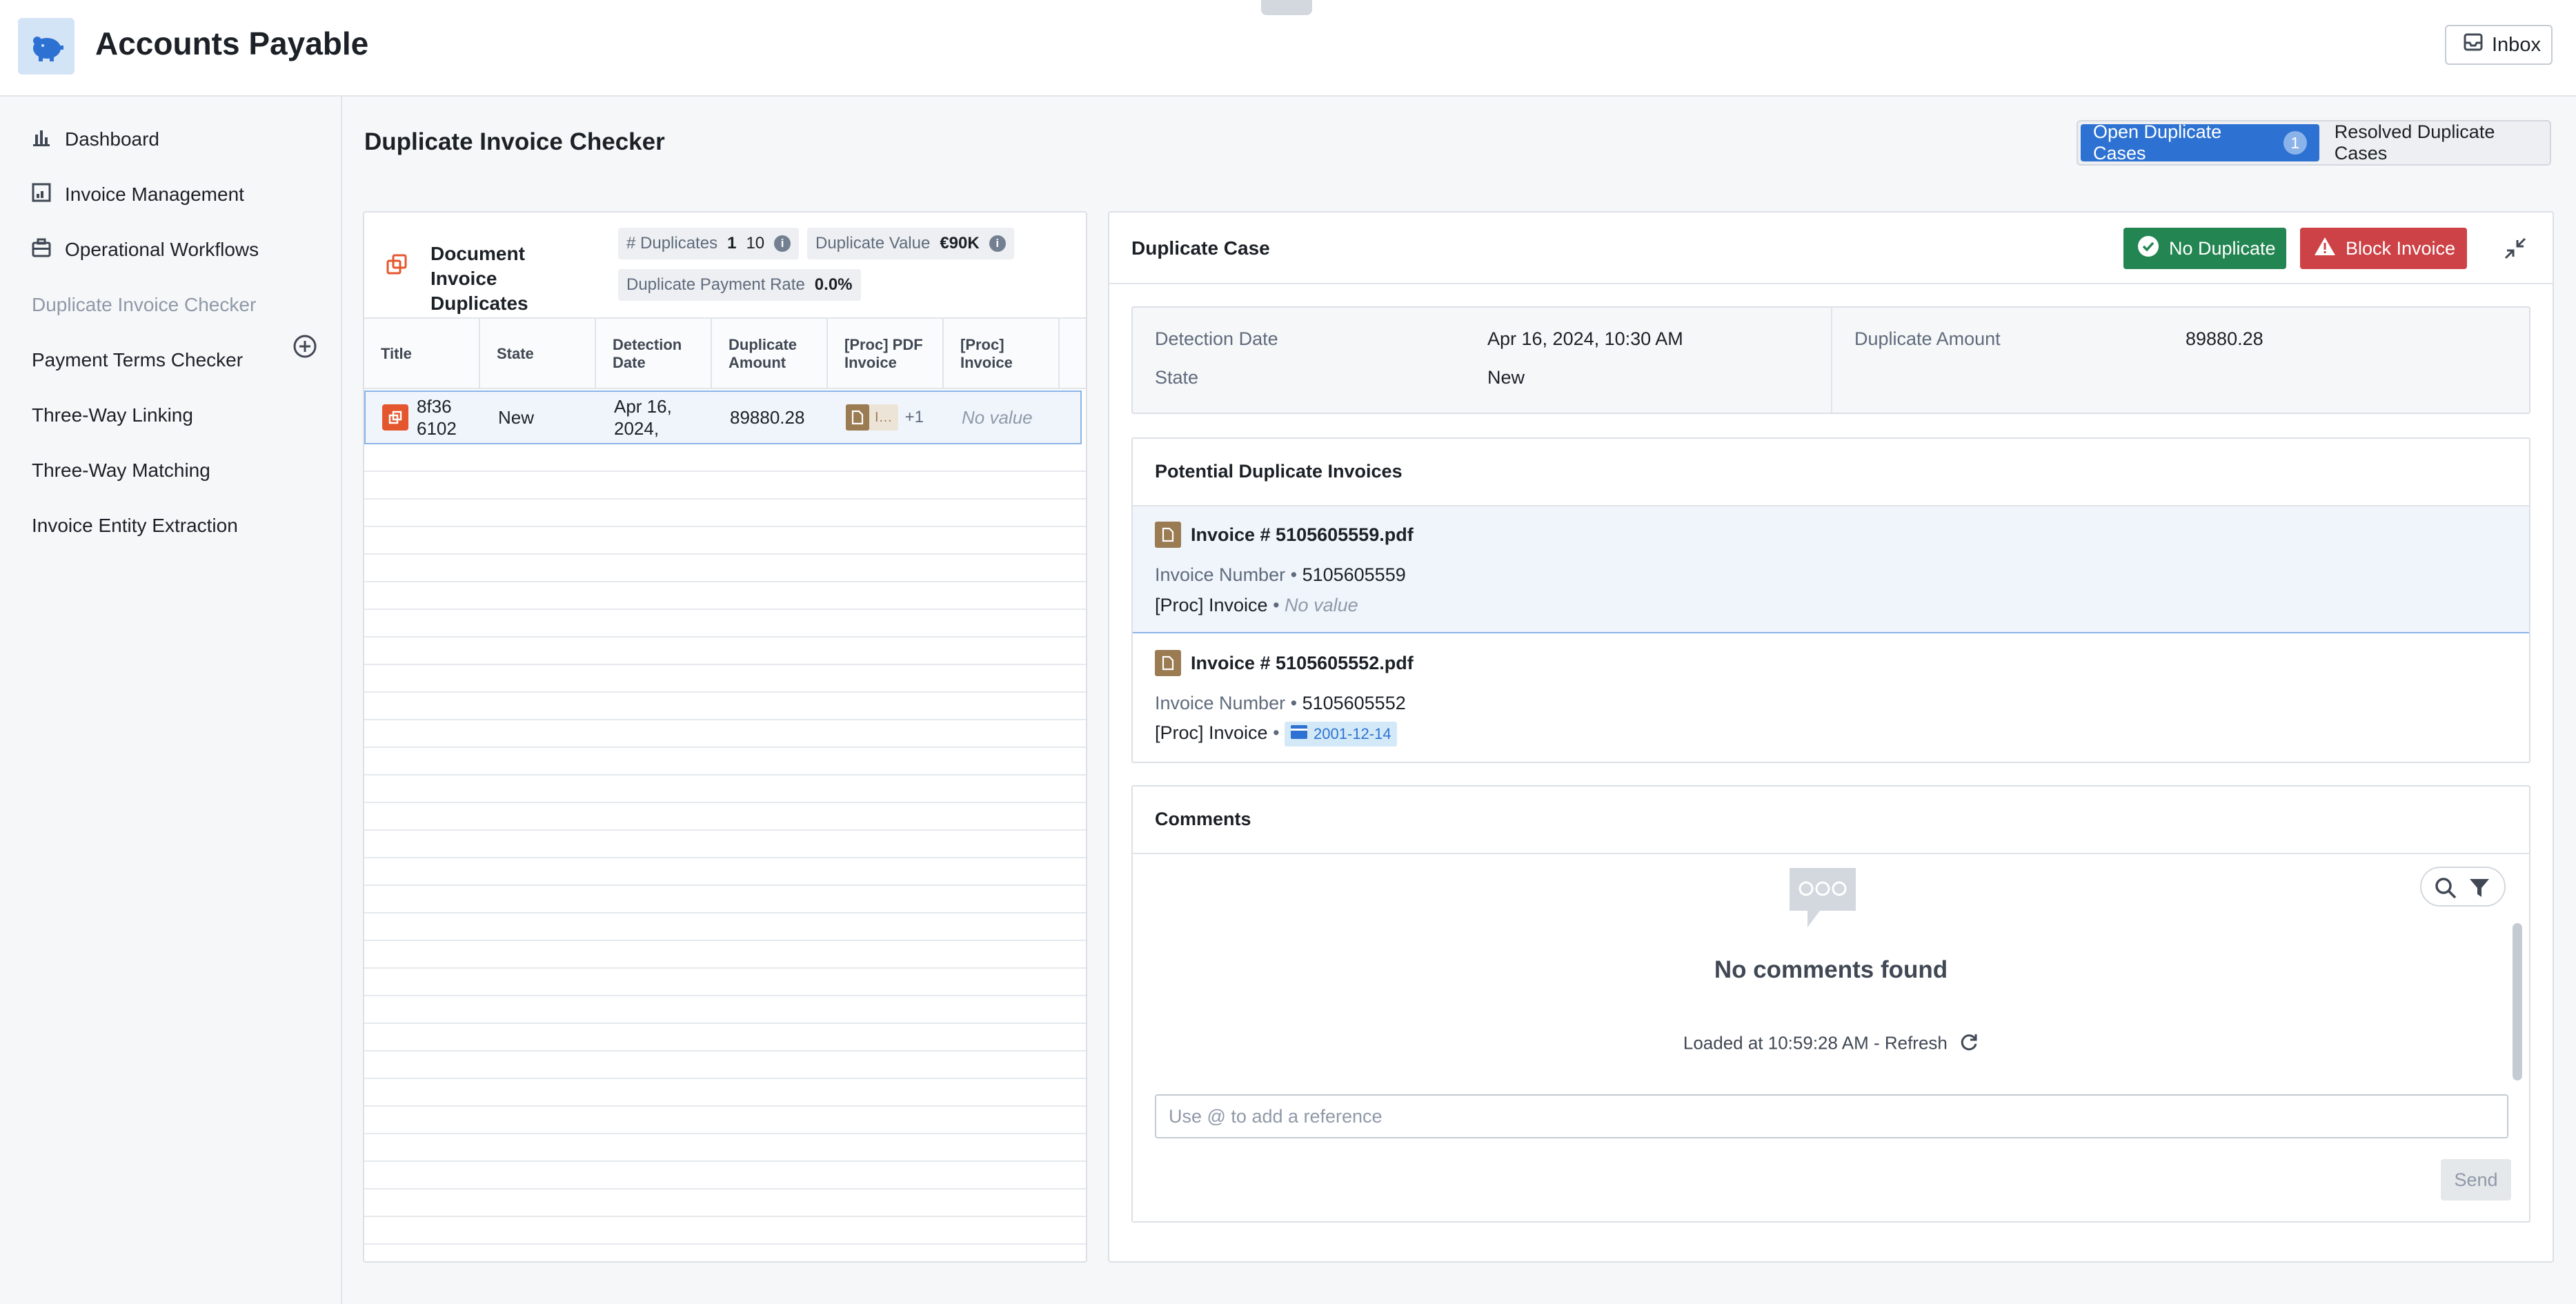  Describe the element at coordinates (2157, 142) in the screenshot. I see `tab-label: Open Duplicate Cases` at that location.